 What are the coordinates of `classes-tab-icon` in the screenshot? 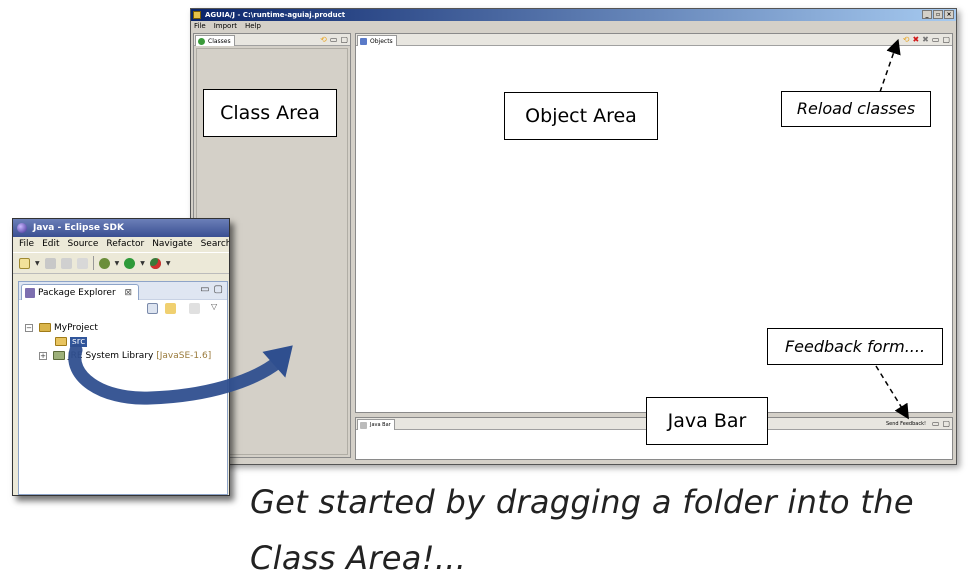 It's located at (201, 41).